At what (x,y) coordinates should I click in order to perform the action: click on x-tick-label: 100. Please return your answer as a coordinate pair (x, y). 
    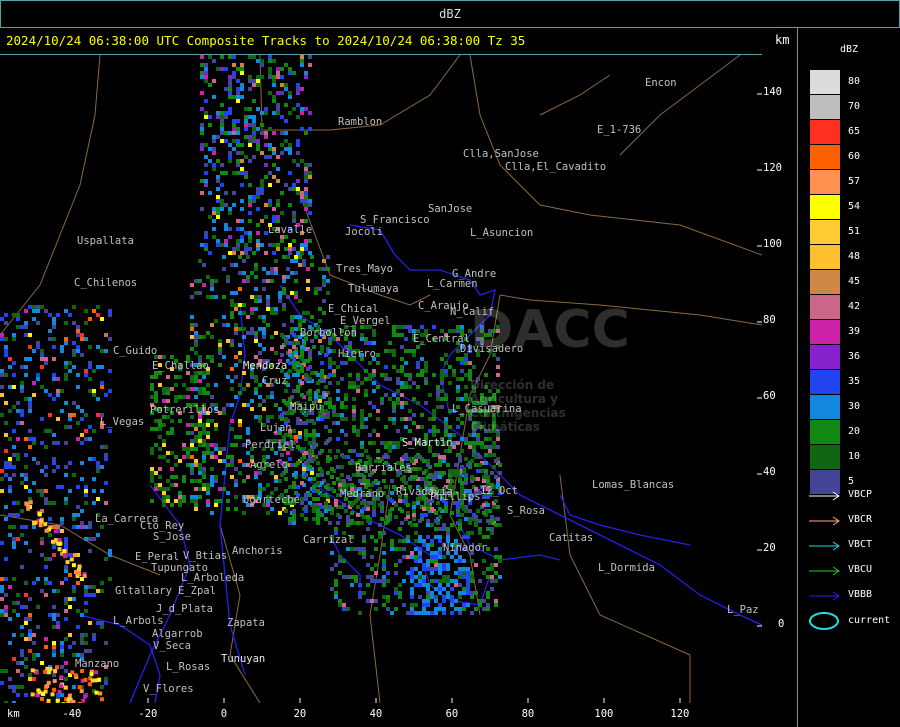
    Looking at the image, I should click on (604, 714).